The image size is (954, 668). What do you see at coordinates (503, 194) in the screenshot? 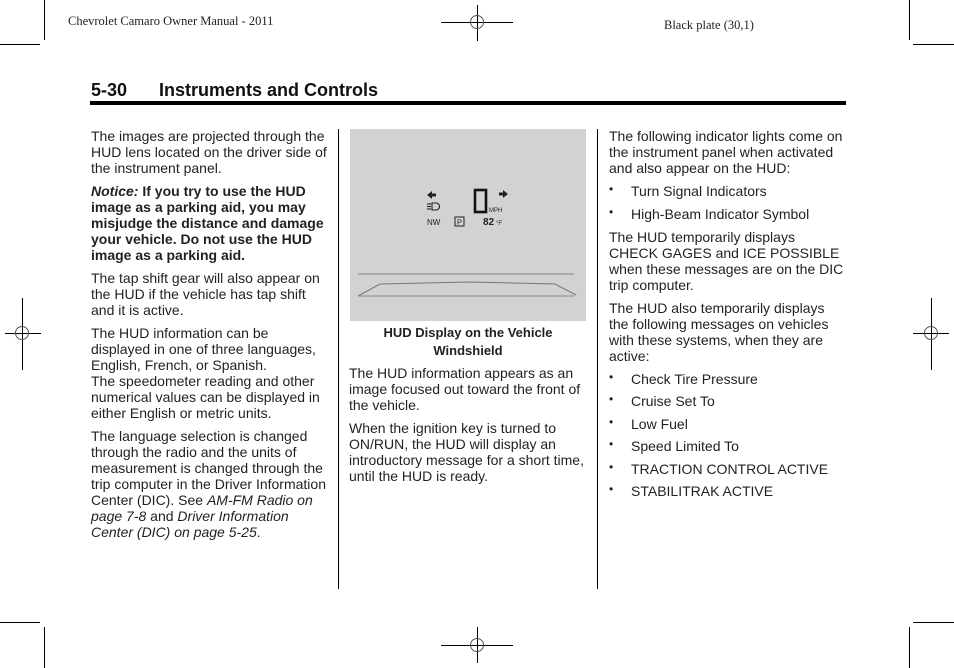
I see `turn-right-arrow-icon` at bounding box center [503, 194].